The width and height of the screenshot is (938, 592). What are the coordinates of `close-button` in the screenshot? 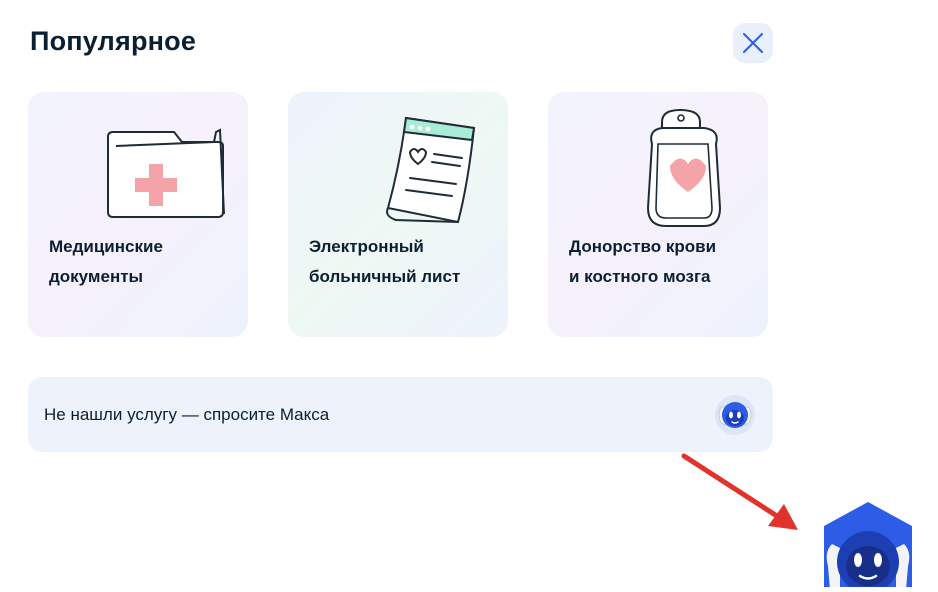 It's located at (753, 43).